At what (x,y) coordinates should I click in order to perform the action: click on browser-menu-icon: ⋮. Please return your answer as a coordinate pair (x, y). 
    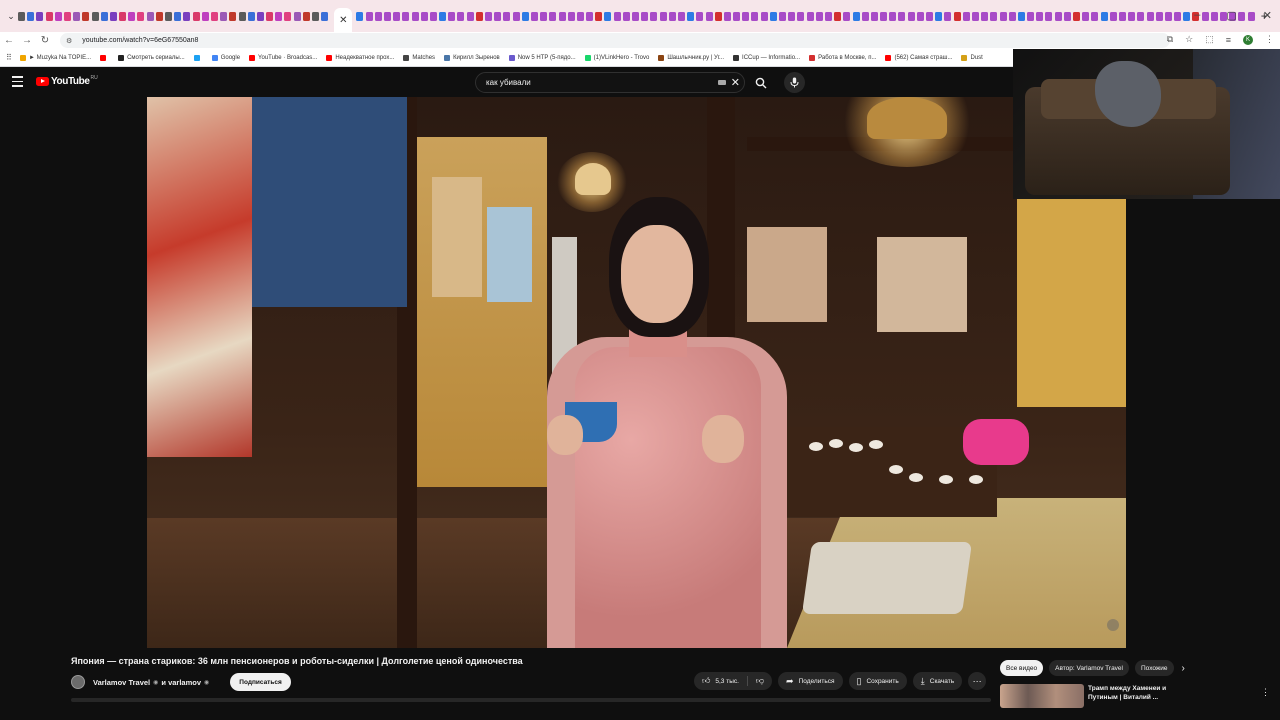
    Looking at the image, I should click on (1269, 39).